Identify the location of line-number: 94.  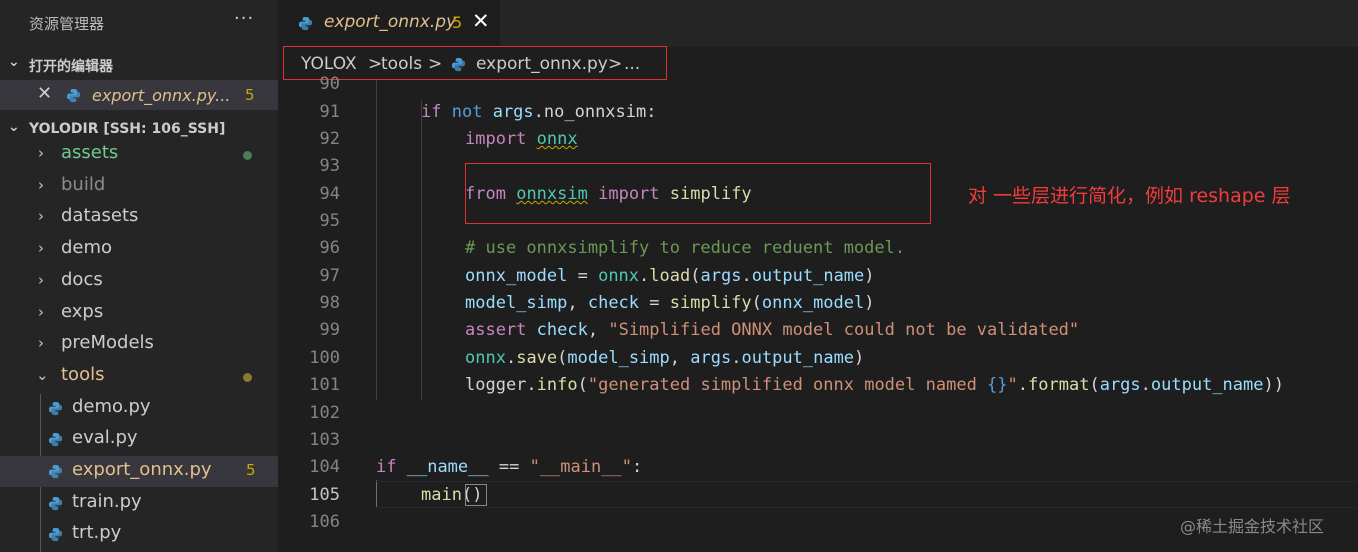
(329, 194).